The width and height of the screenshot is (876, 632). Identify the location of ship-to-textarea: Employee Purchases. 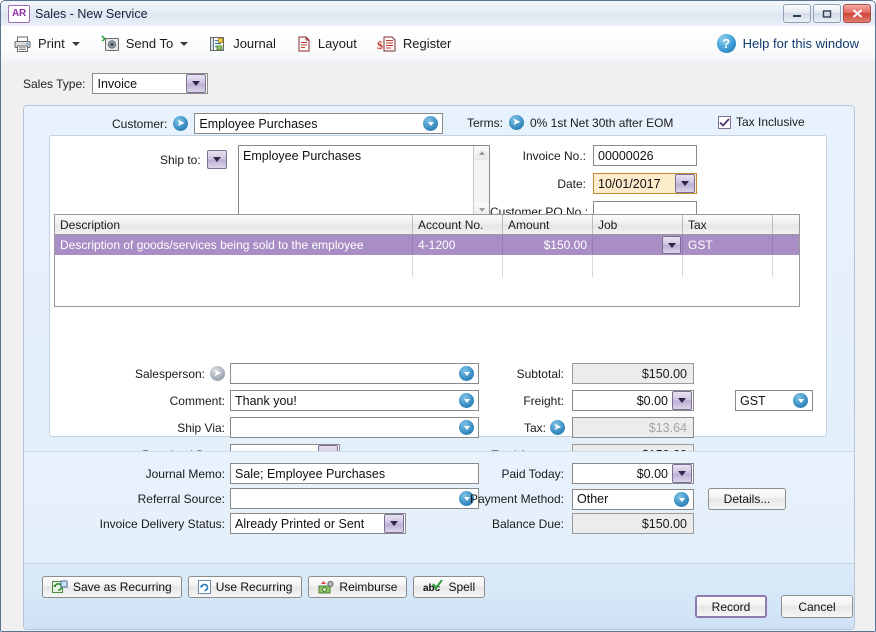
(364, 181).